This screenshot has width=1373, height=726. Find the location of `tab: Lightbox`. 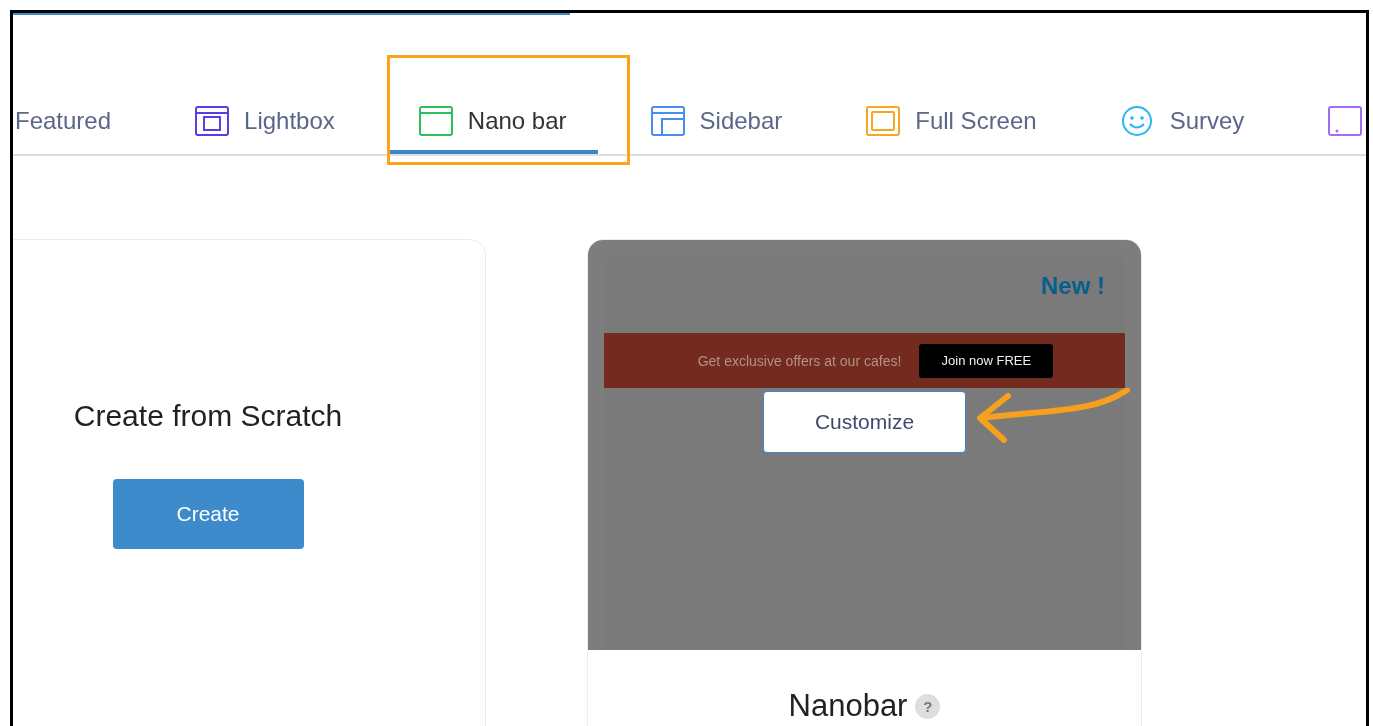

tab: Lightbox is located at coordinates (265, 130).